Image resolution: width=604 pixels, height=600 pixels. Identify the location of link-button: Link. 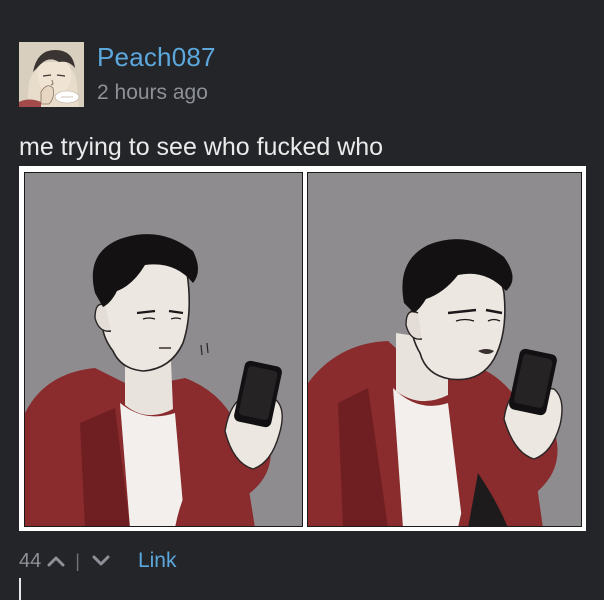
(157, 561).